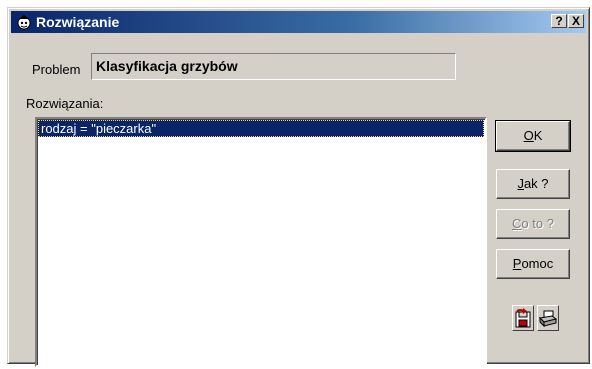  What do you see at coordinates (538, 135) in the screenshot?
I see `ok-label: K` at bounding box center [538, 135].